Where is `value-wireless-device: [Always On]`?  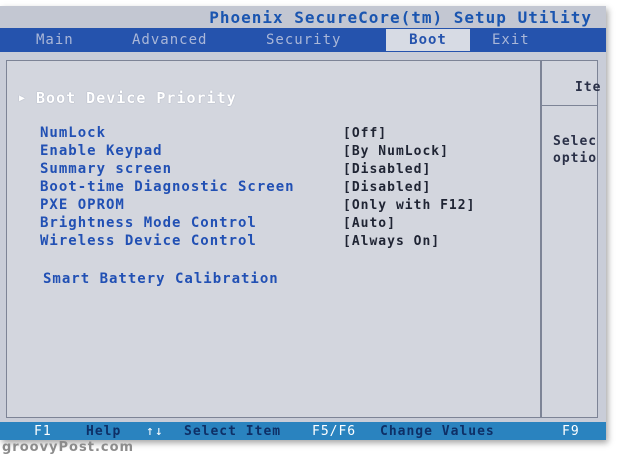
value-wireless-device: [Always On] is located at coordinates (391, 241).